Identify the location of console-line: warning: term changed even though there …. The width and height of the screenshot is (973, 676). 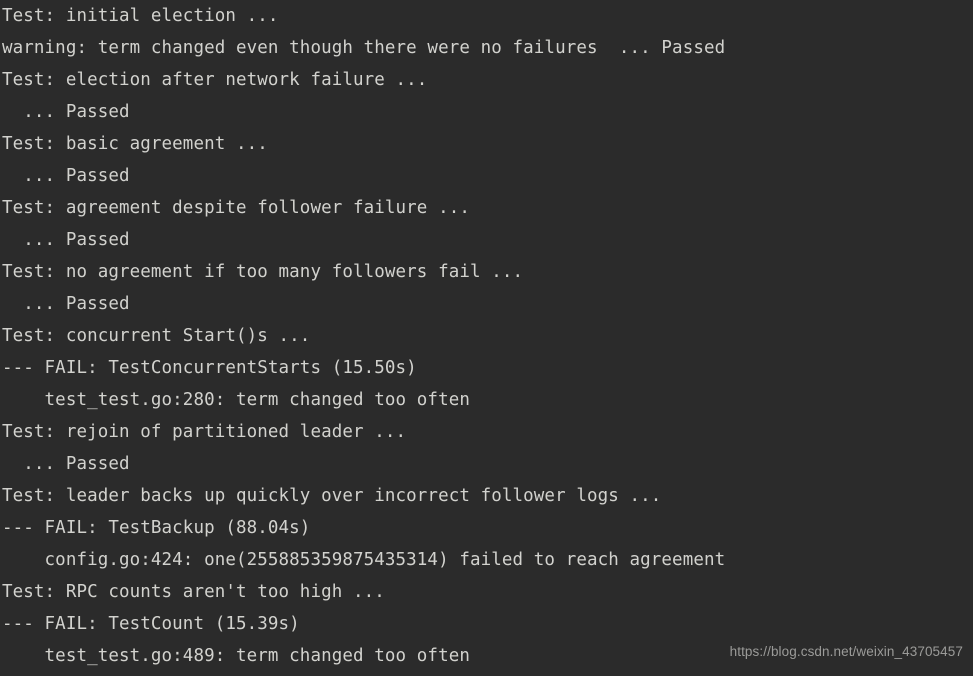
(364, 48).